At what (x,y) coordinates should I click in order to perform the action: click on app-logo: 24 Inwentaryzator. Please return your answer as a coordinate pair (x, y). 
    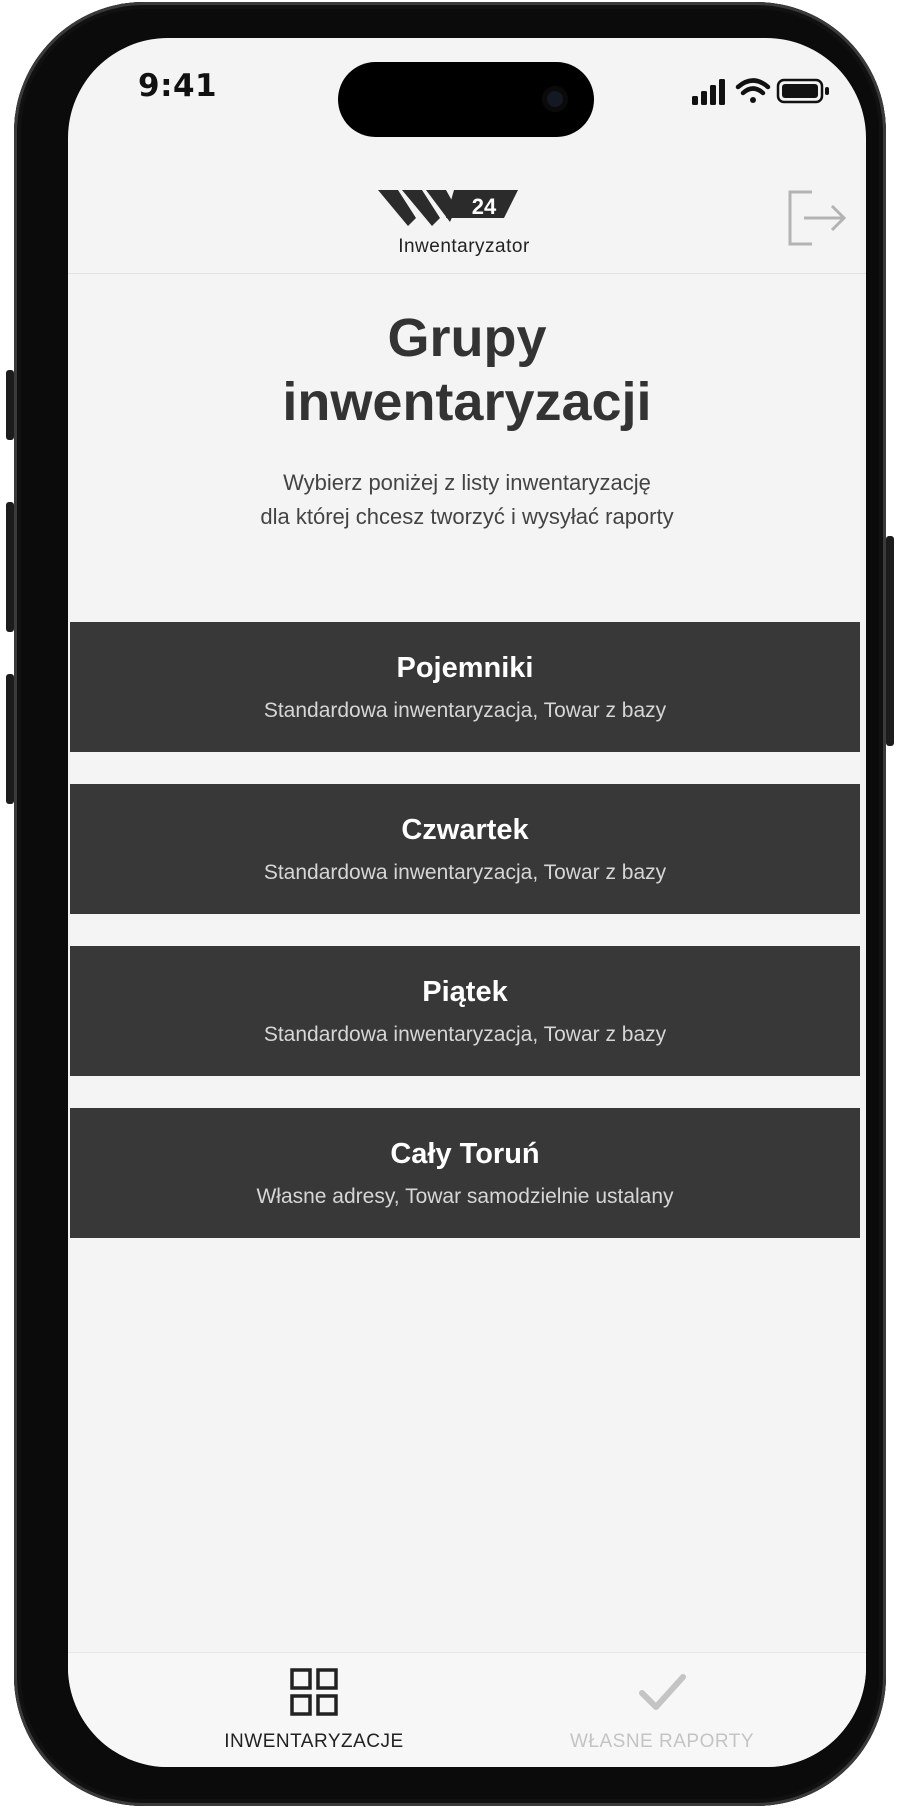
    Looking at the image, I should click on (464, 228).